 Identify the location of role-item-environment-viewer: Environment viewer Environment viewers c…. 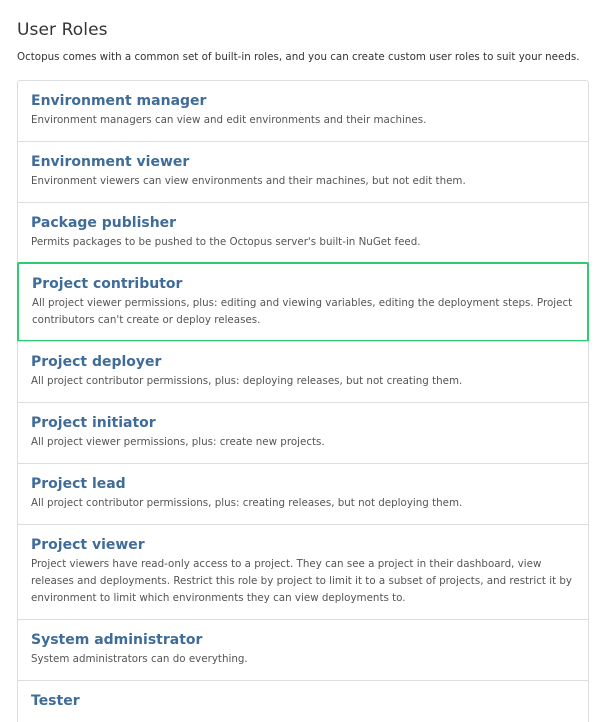
(303, 171).